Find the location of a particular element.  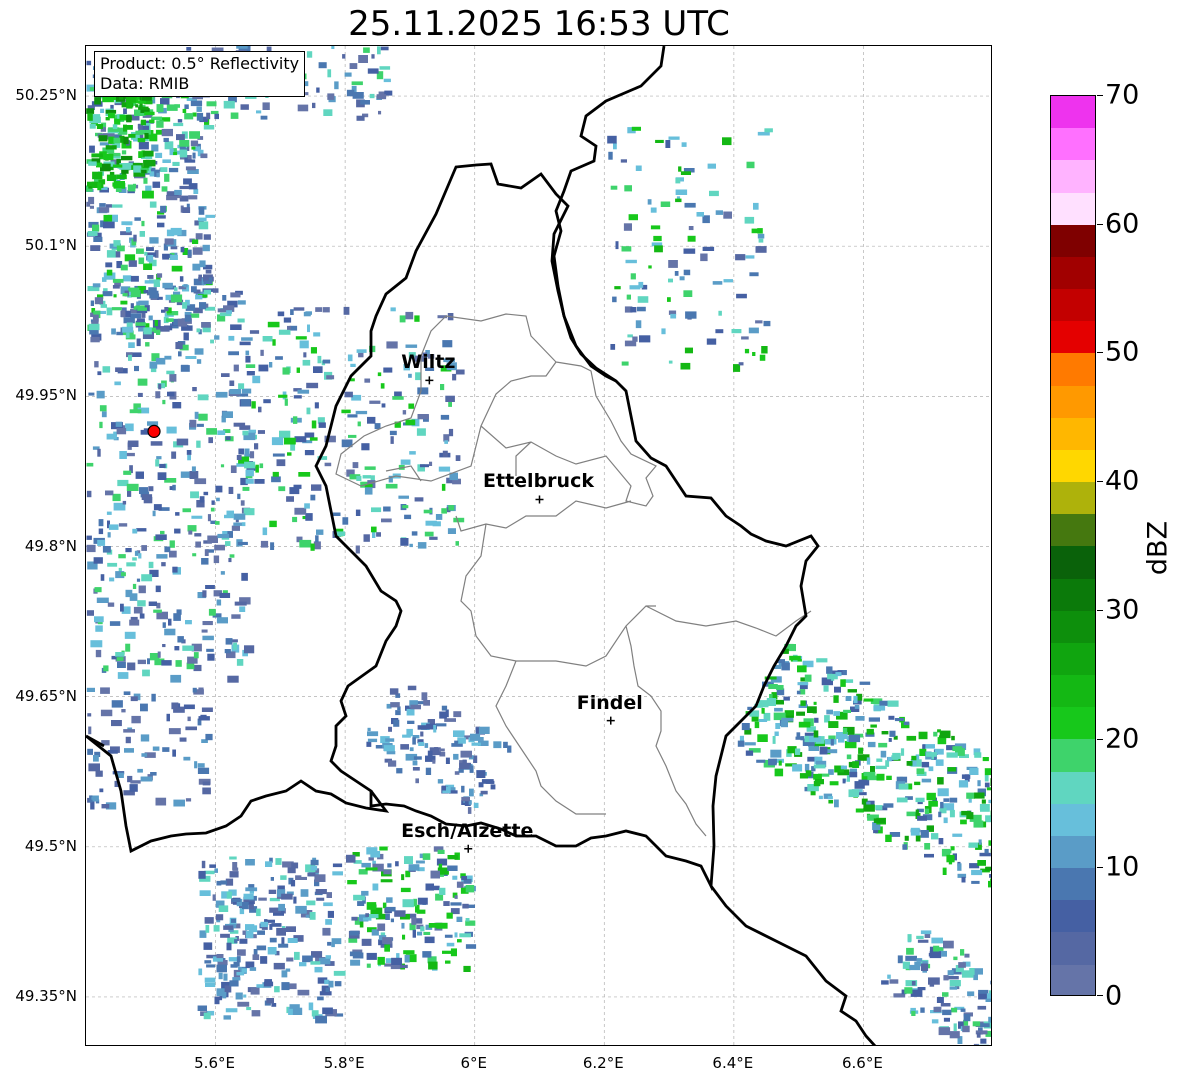

lat-tick-label: 49.5°N is located at coordinates (50, 845).